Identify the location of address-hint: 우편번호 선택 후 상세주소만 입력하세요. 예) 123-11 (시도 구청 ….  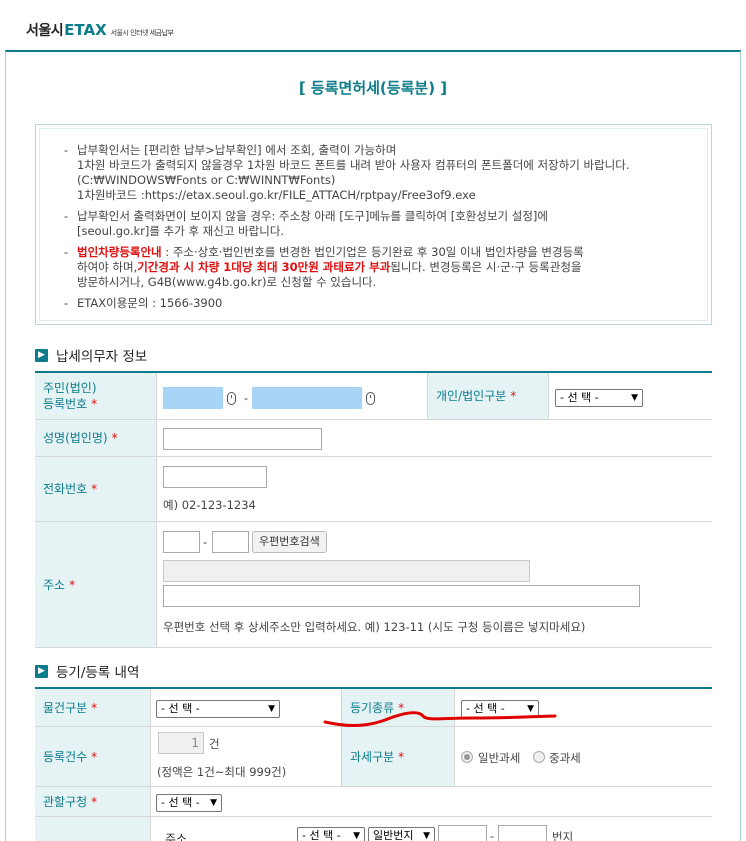
(374, 627).